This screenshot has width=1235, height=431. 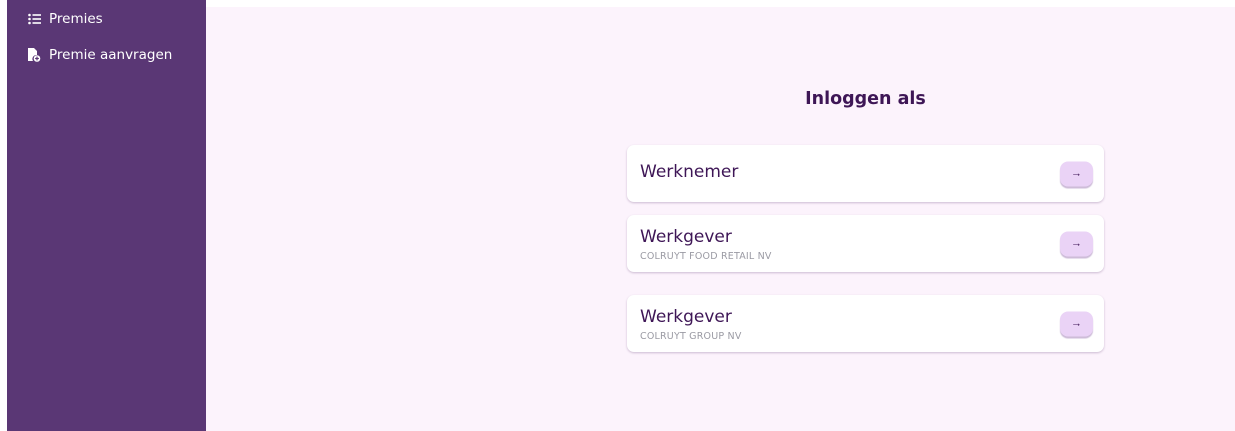 I want to click on option-subtitle: COLRUYT FOOD RETAIL NV, so click(x=706, y=256).